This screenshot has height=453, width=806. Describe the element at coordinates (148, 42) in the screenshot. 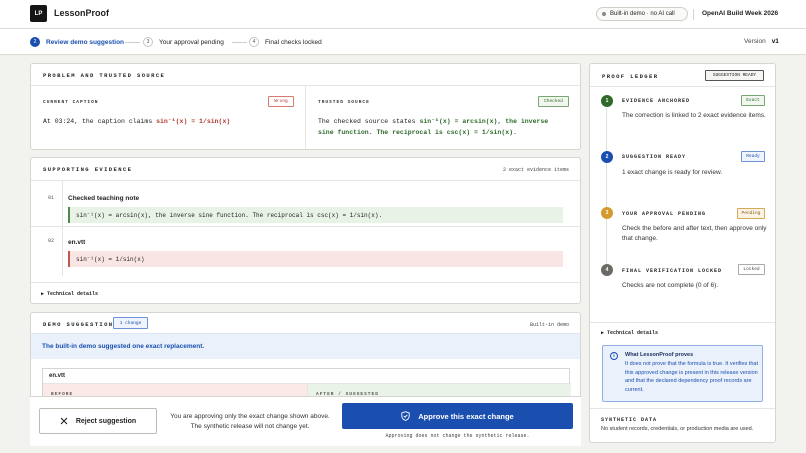

I see `step-number: 3` at that location.